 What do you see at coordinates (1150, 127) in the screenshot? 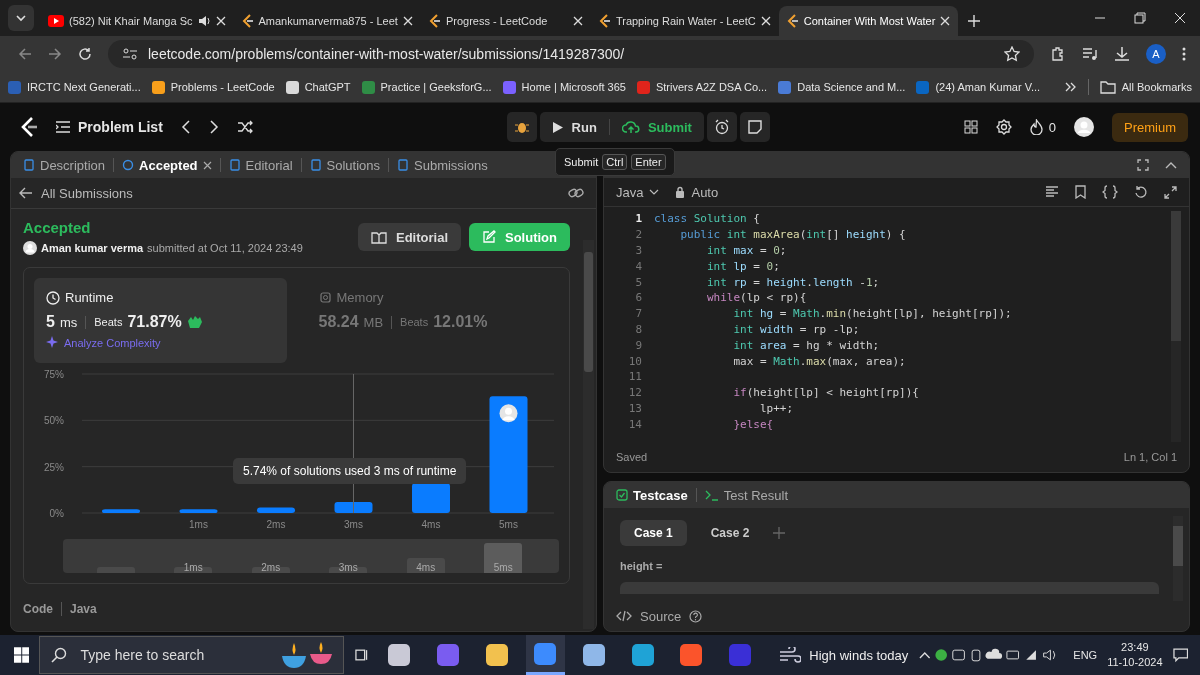
I see `premium-button: Premium` at bounding box center [1150, 127].